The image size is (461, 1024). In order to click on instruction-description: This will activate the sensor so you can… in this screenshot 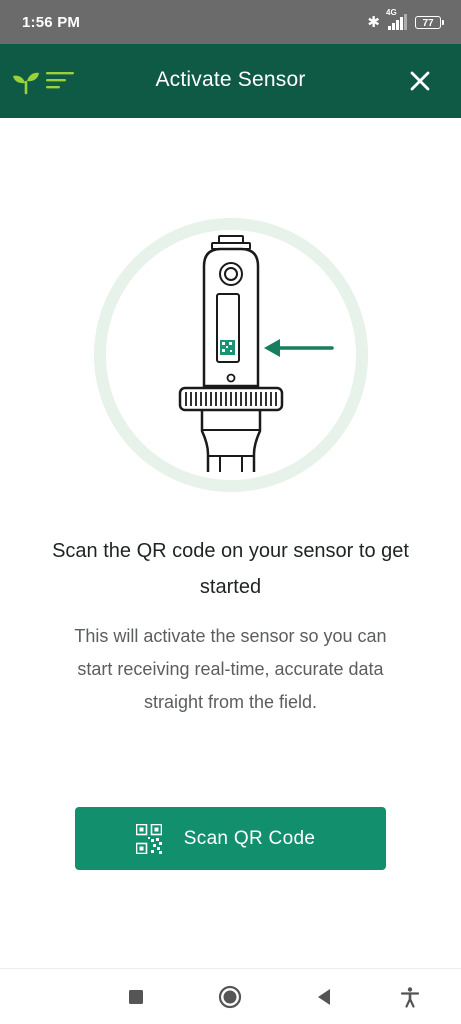, I will do `click(230, 669)`.